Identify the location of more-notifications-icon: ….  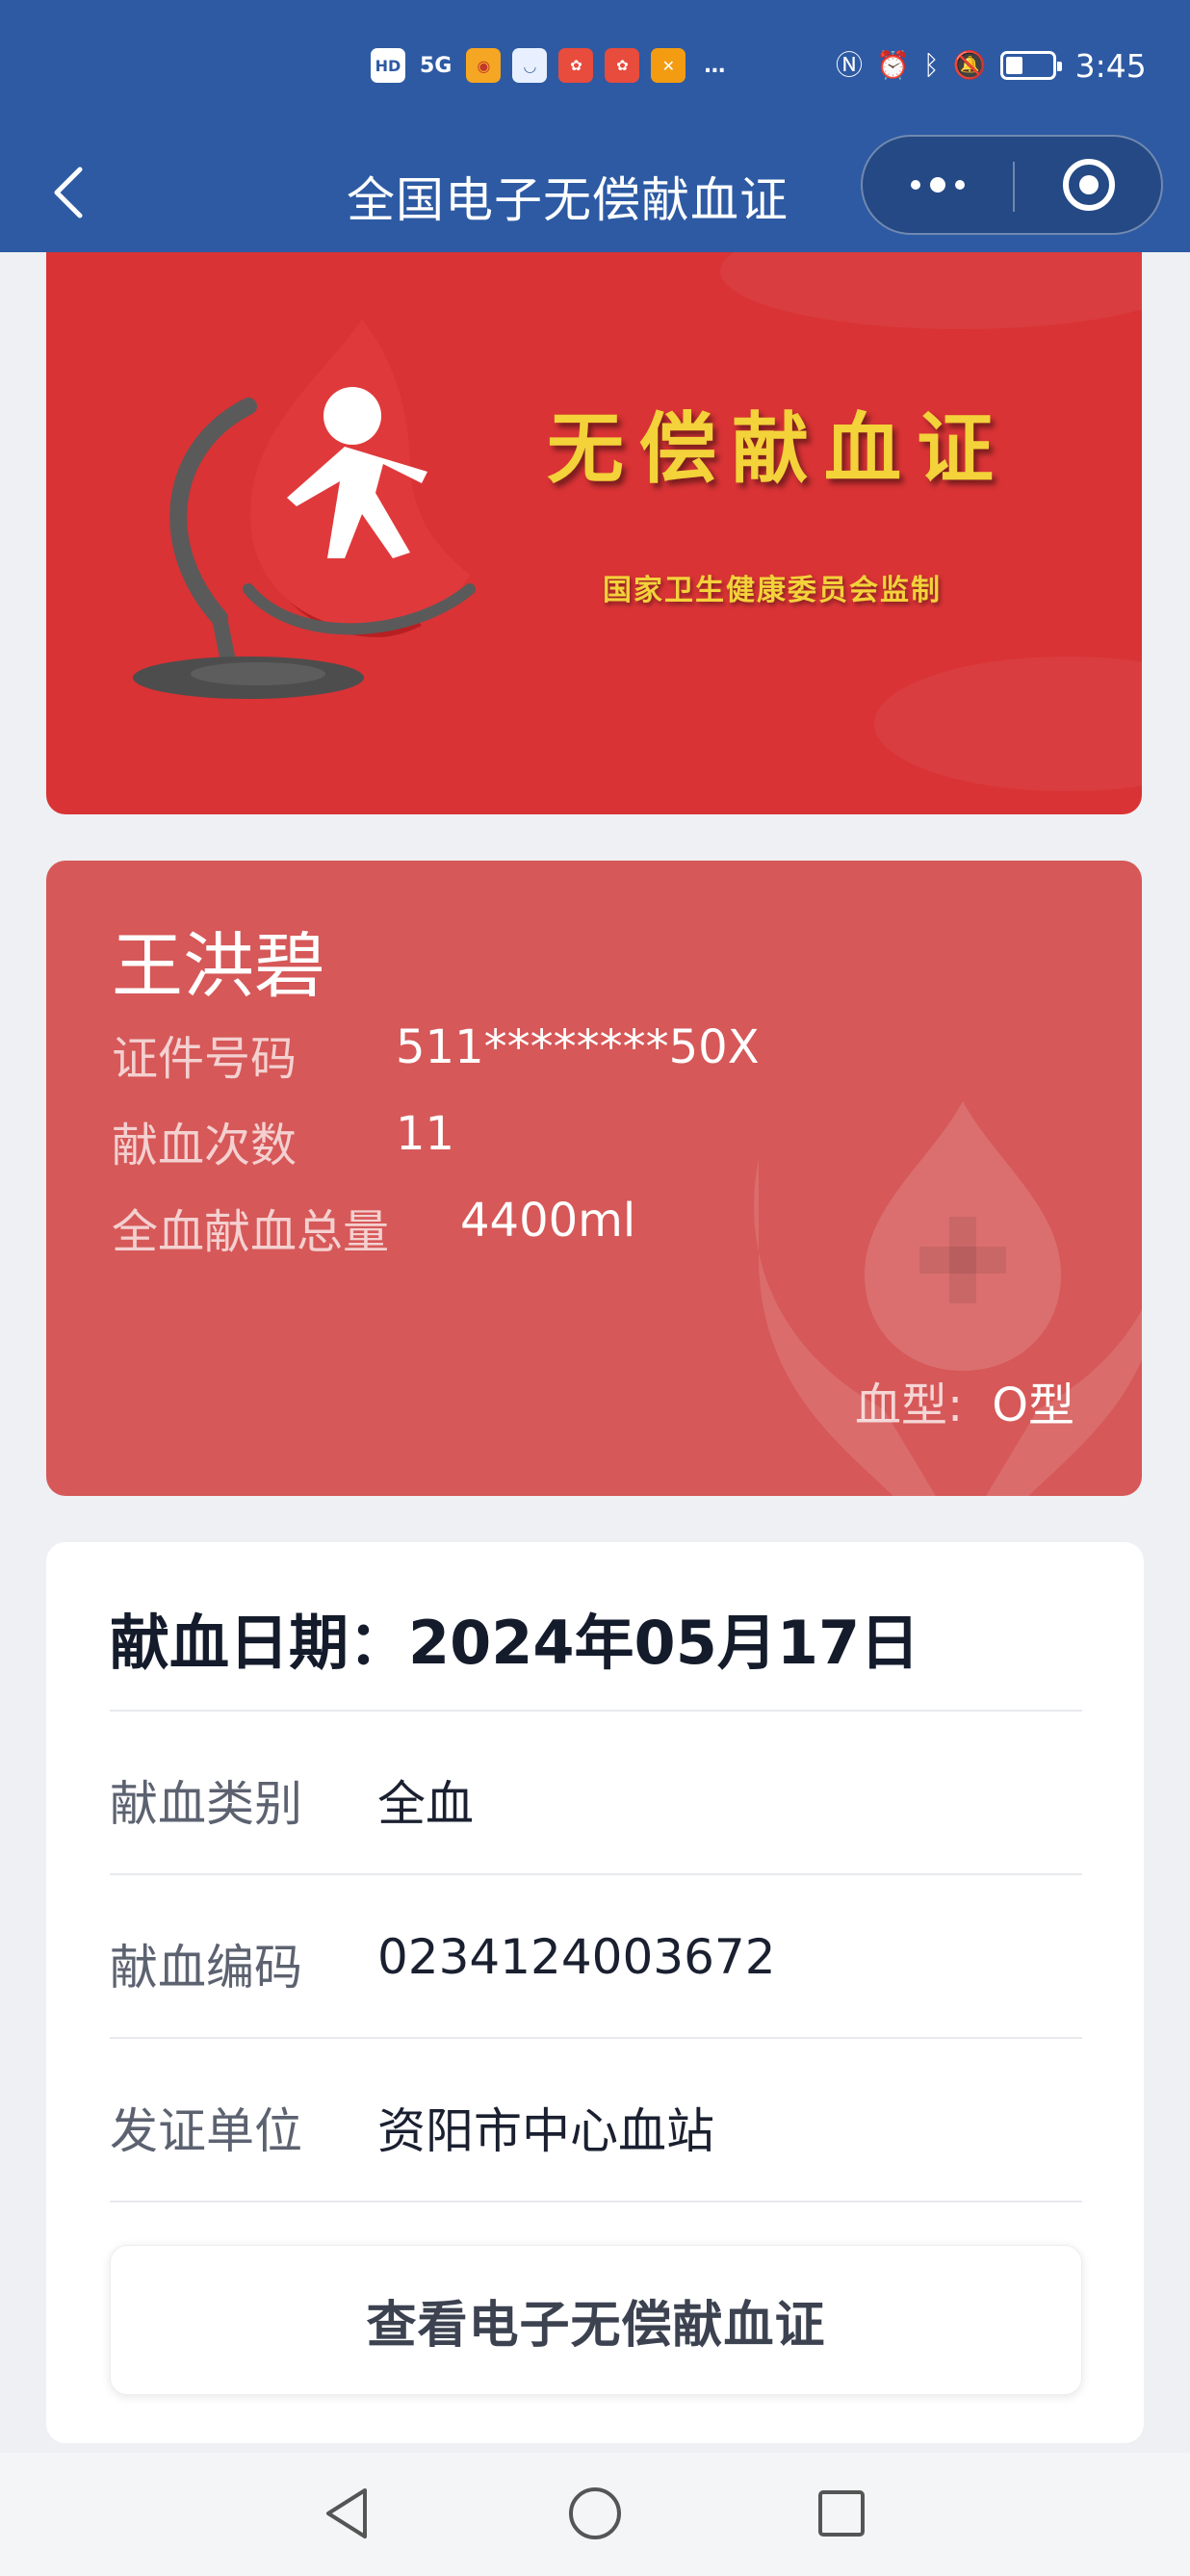
(715, 65).